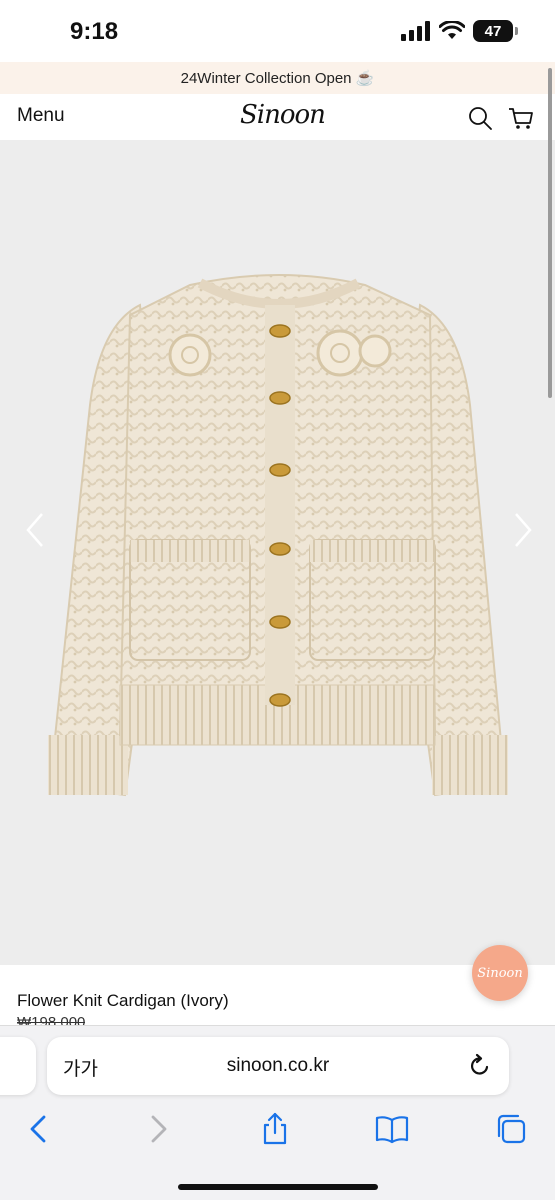 This screenshot has width=555, height=1200. What do you see at coordinates (39, 1129) in the screenshot?
I see `back-icon` at bounding box center [39, 1129].